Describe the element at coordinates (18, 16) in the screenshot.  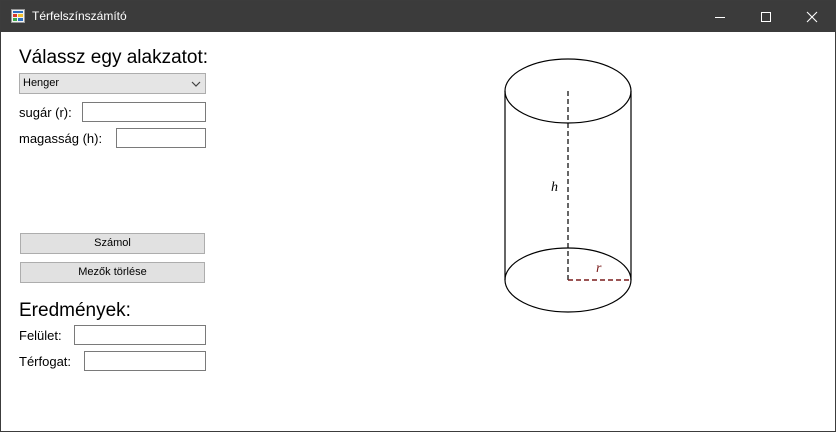
I see `app-icon` at that location.